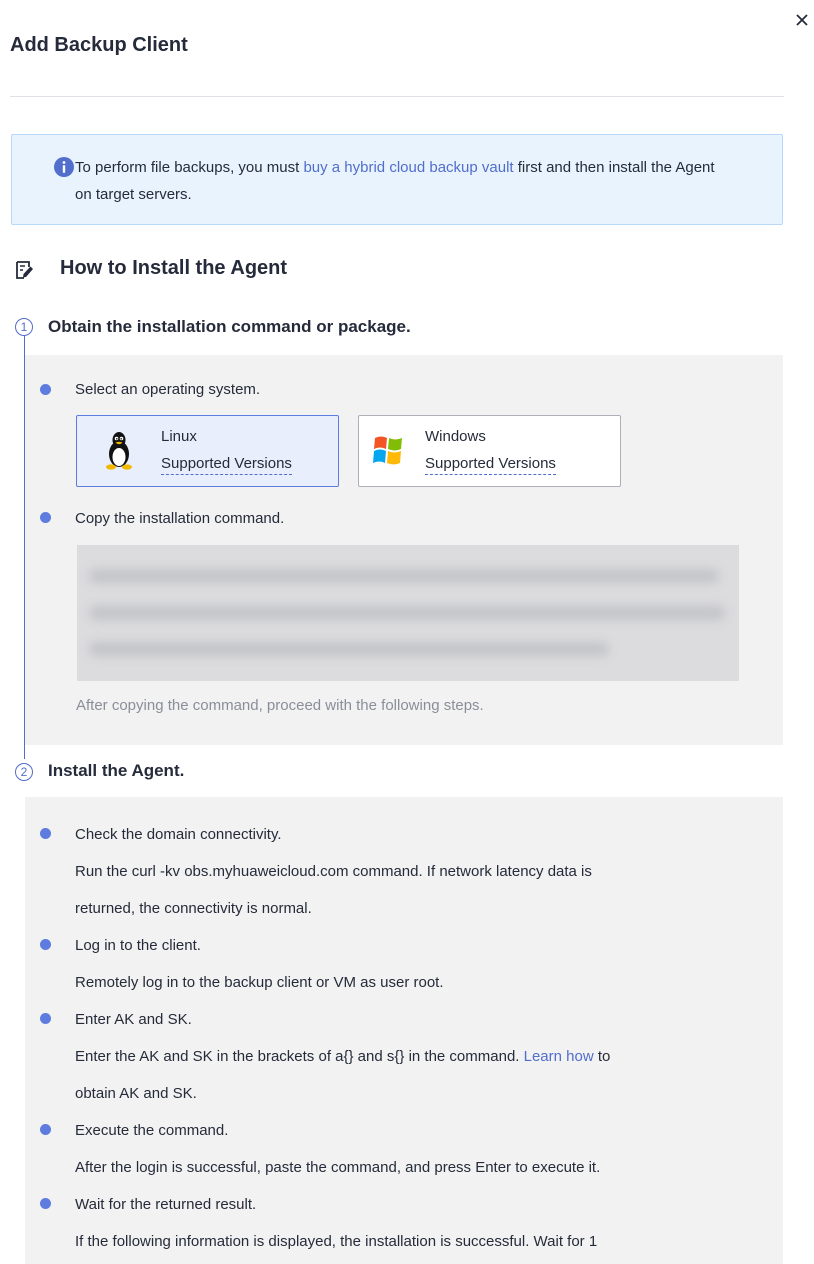 Image resolution: width=814 pixels, height=1264 pixels. I want to click on buy-vault-link: buy a hybrid cloud backup vault, so click(408, 167).